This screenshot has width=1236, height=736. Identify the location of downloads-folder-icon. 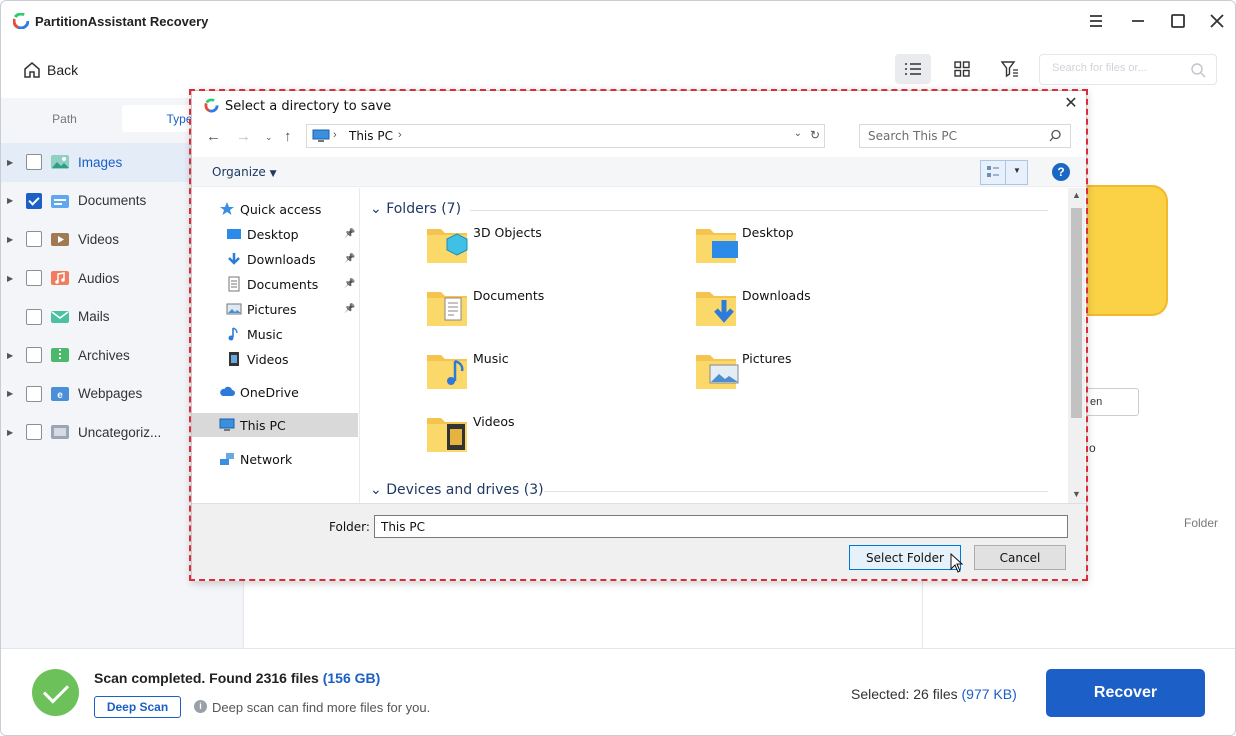
(717, 307).